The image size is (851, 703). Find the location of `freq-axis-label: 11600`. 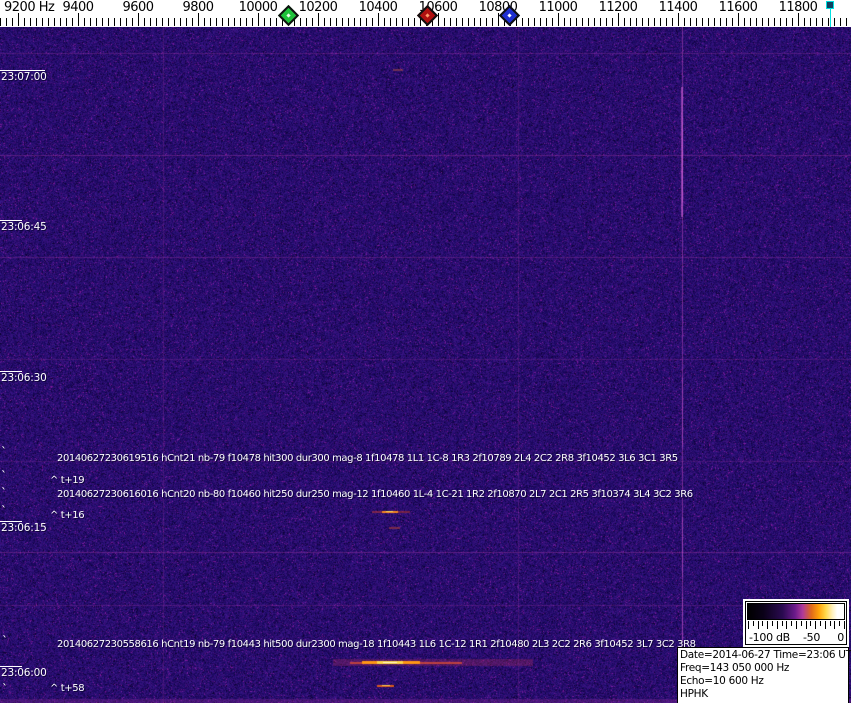

freq-axis-label: 11600 is located at coordinates (738, 7).